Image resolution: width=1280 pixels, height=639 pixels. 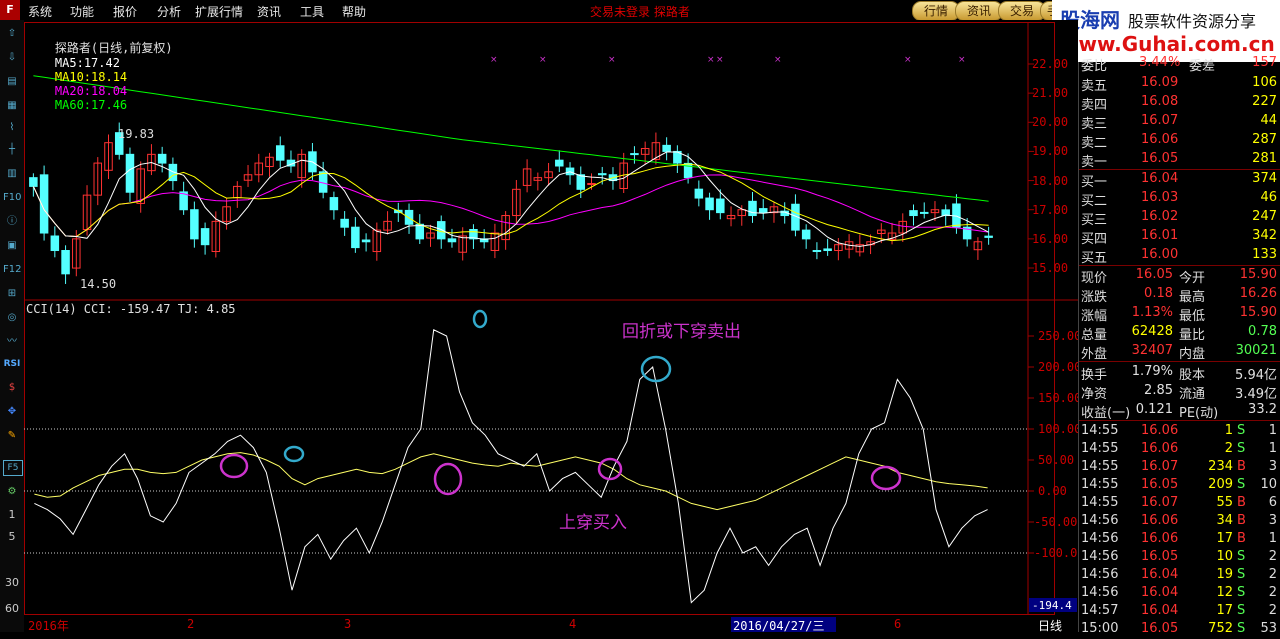 What do you see at coordinates (12, 388) in the screenshot?
I see `dollar-icon: $` at bounding box center [12, 388].